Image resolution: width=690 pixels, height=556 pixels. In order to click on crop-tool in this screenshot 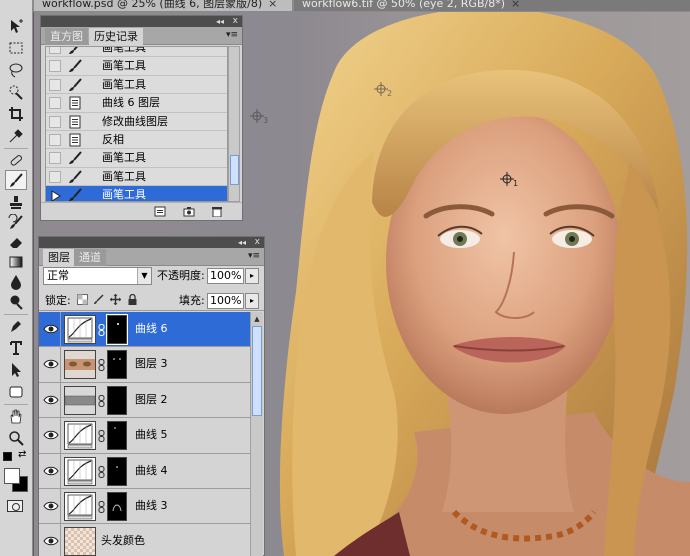, I will do `click(16, 114)`.